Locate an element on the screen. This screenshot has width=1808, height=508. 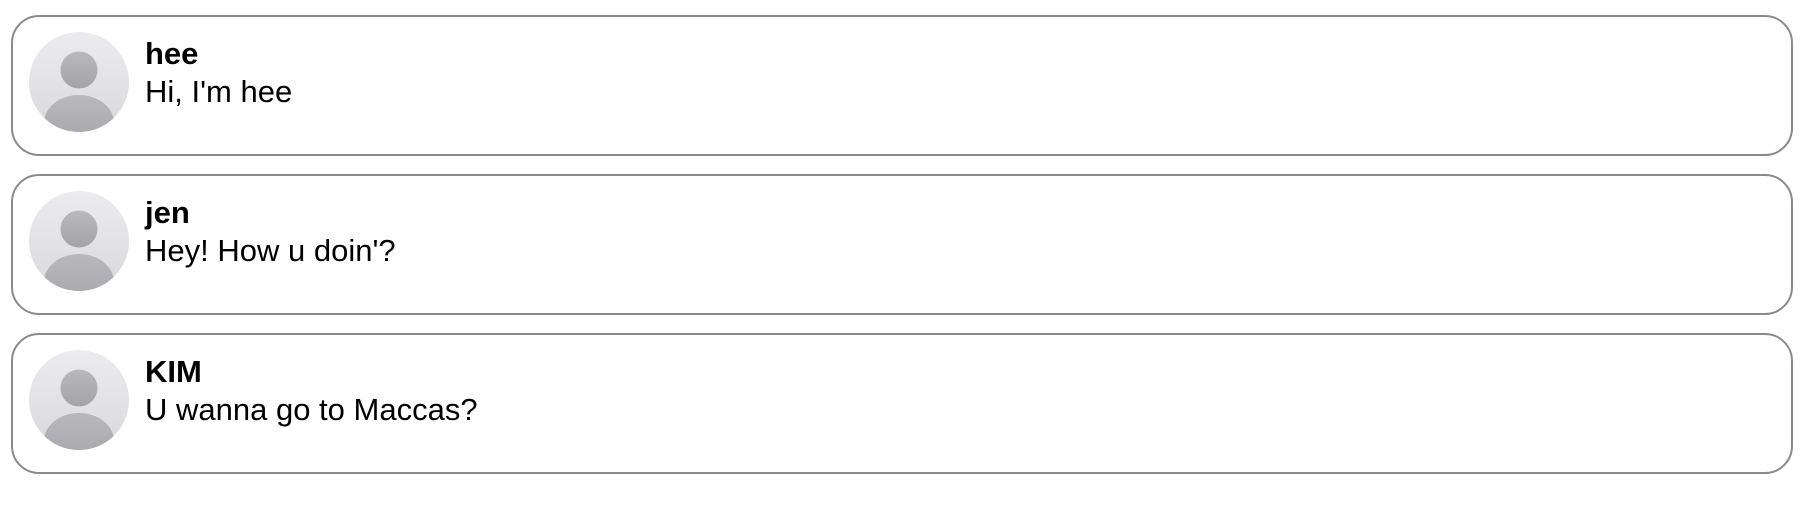
message-preview: U wanna go to Maccas? is located at coordinates (311, 409).